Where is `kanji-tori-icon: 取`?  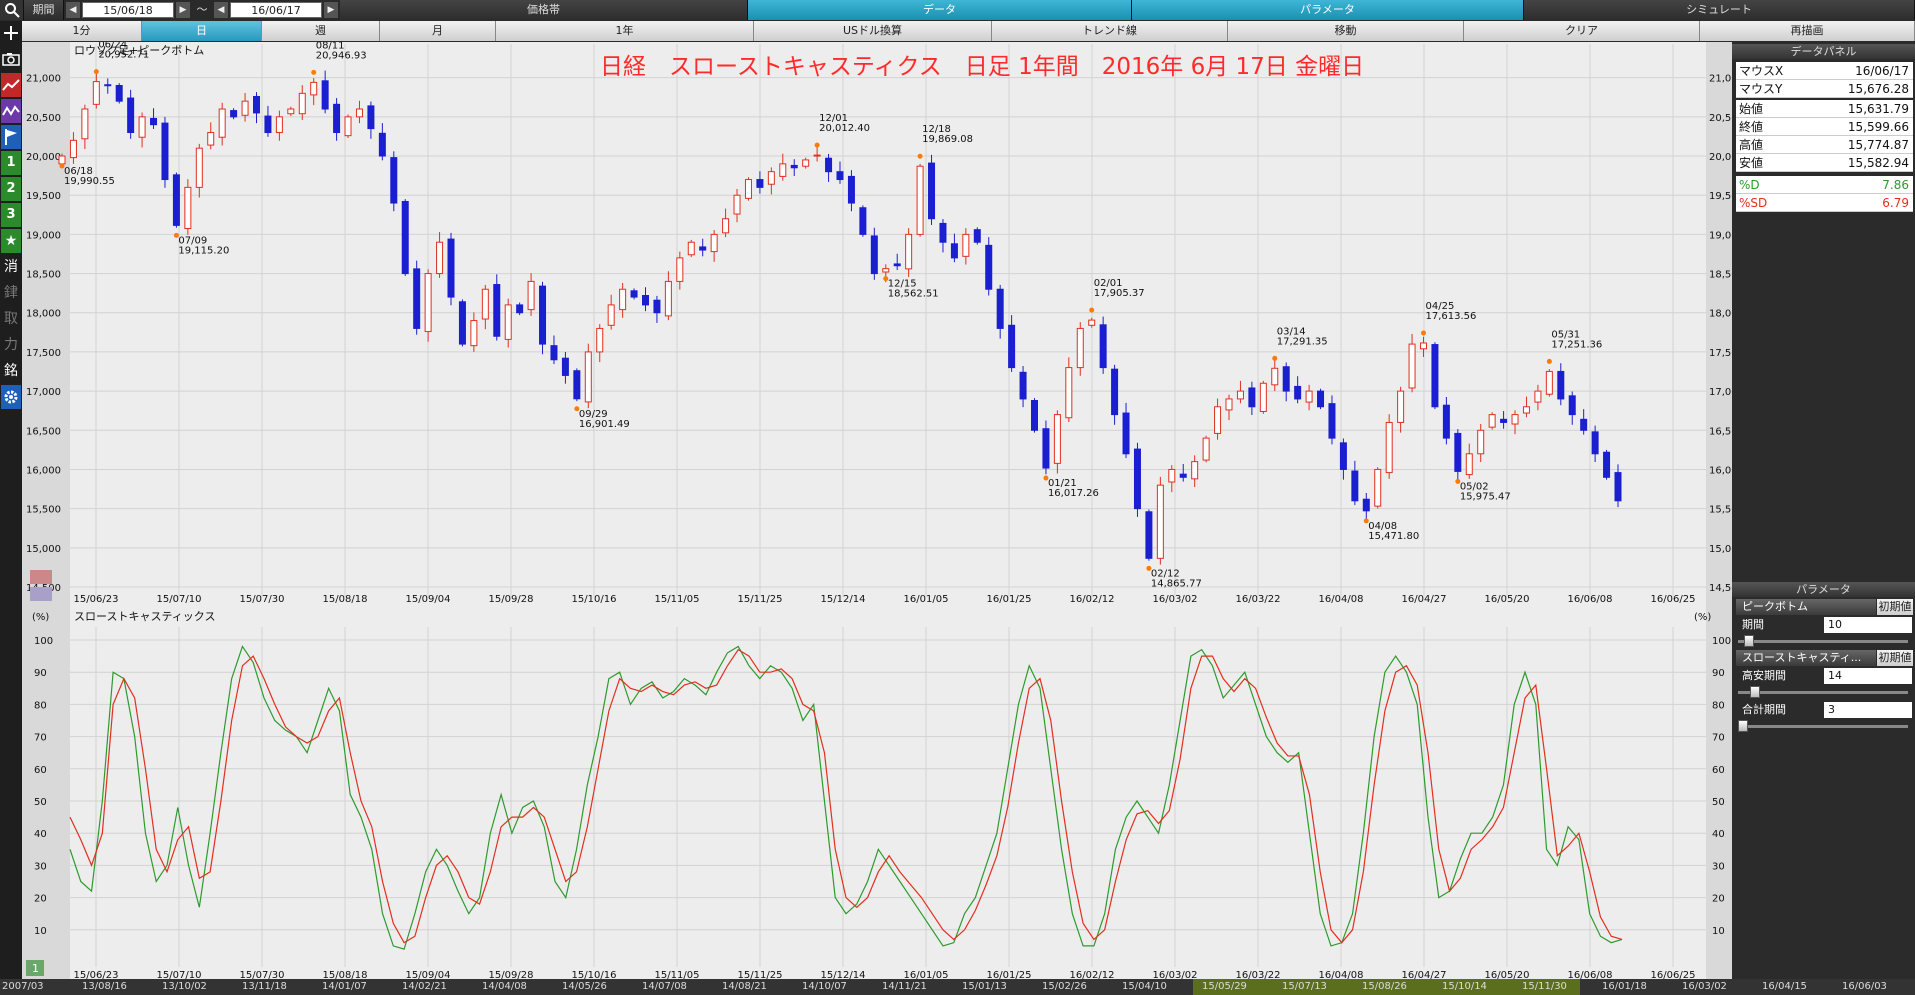 kanji-tori-icon: 取 is located at coordinates (11, 319).